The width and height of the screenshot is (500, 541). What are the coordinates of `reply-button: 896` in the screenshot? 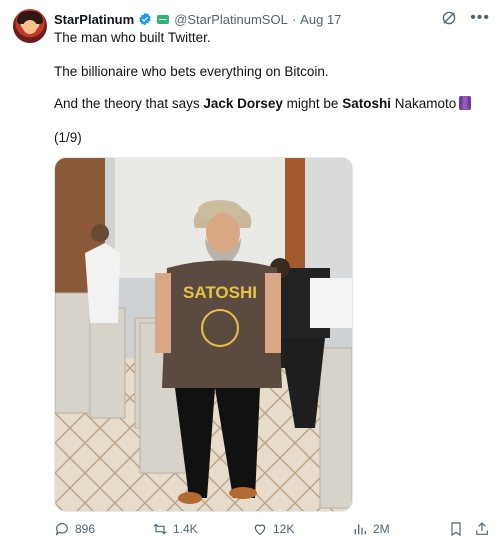 It's located at (74, 529).